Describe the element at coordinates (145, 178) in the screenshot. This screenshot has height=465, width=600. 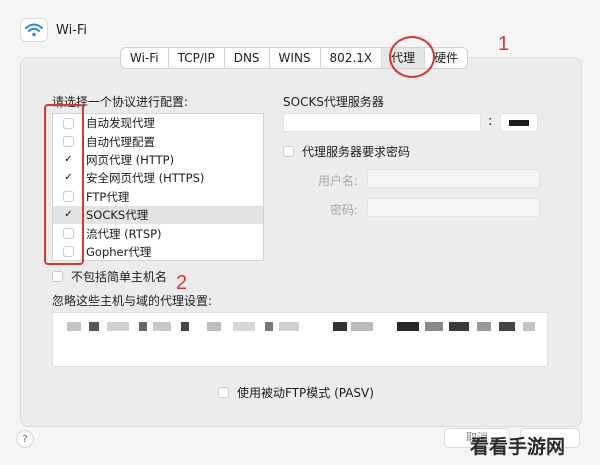
I see `protocol-label: 安全网页代理 (HTTPS)` at that location.